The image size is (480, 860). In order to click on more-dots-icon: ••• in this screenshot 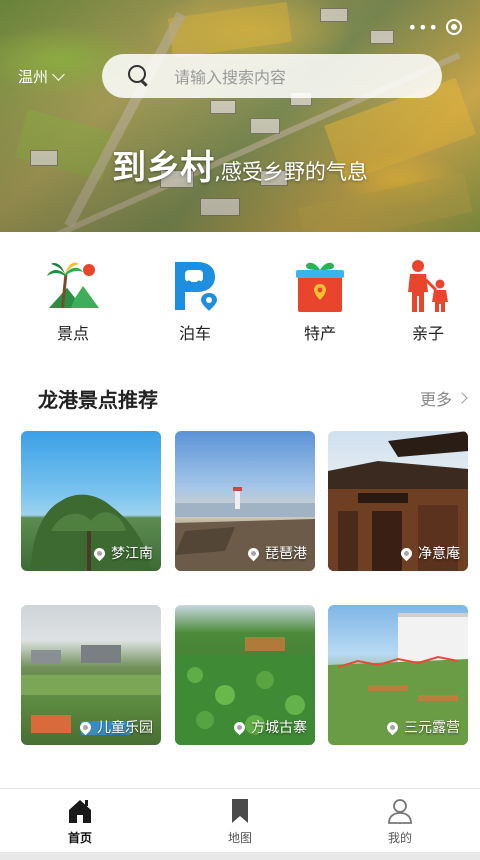, I will do `click(423, 27)`.